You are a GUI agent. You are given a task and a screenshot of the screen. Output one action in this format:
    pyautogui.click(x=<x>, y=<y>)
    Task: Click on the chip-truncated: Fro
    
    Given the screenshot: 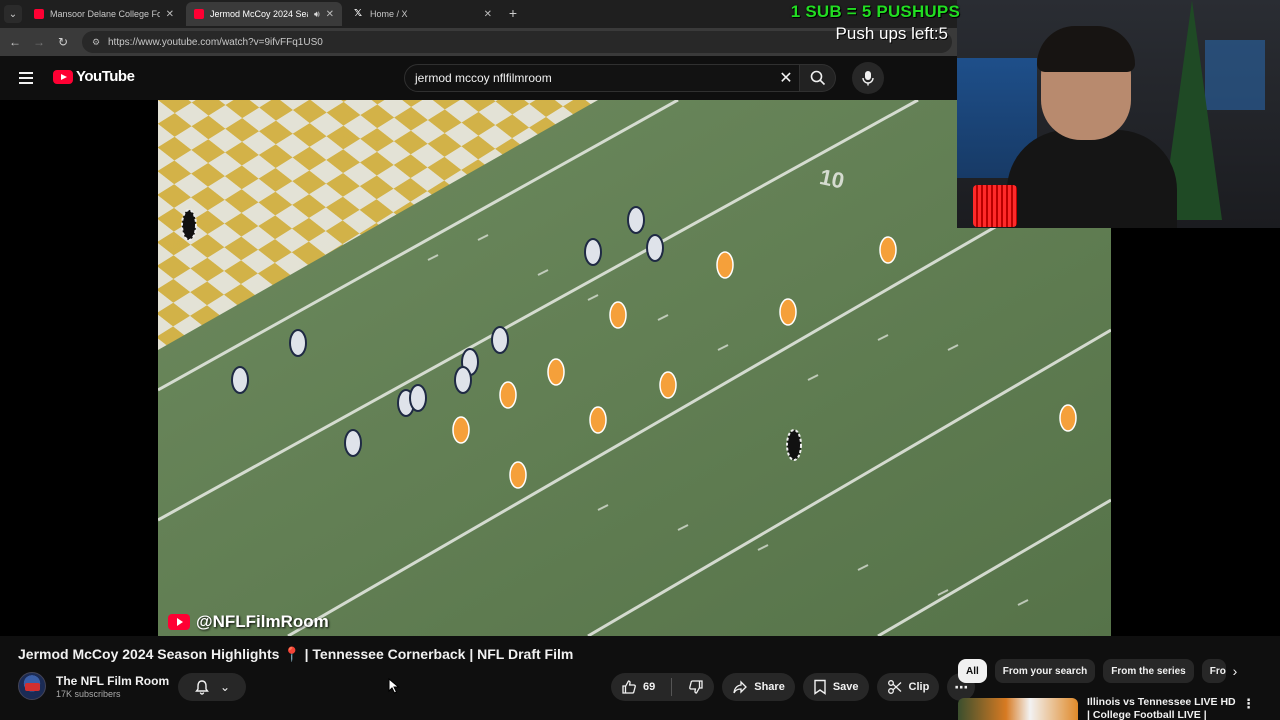 What is the action you would take?
    pyautogui.click(x=1213, y=671)
    